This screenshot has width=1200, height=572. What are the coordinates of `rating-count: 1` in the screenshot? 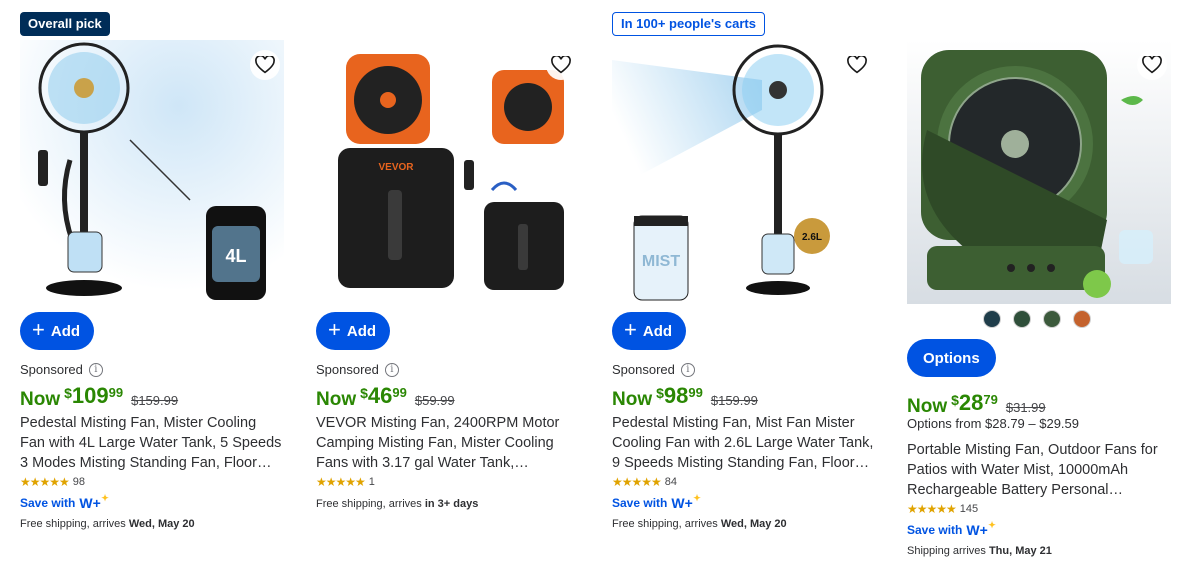 It's located at (371, 482).